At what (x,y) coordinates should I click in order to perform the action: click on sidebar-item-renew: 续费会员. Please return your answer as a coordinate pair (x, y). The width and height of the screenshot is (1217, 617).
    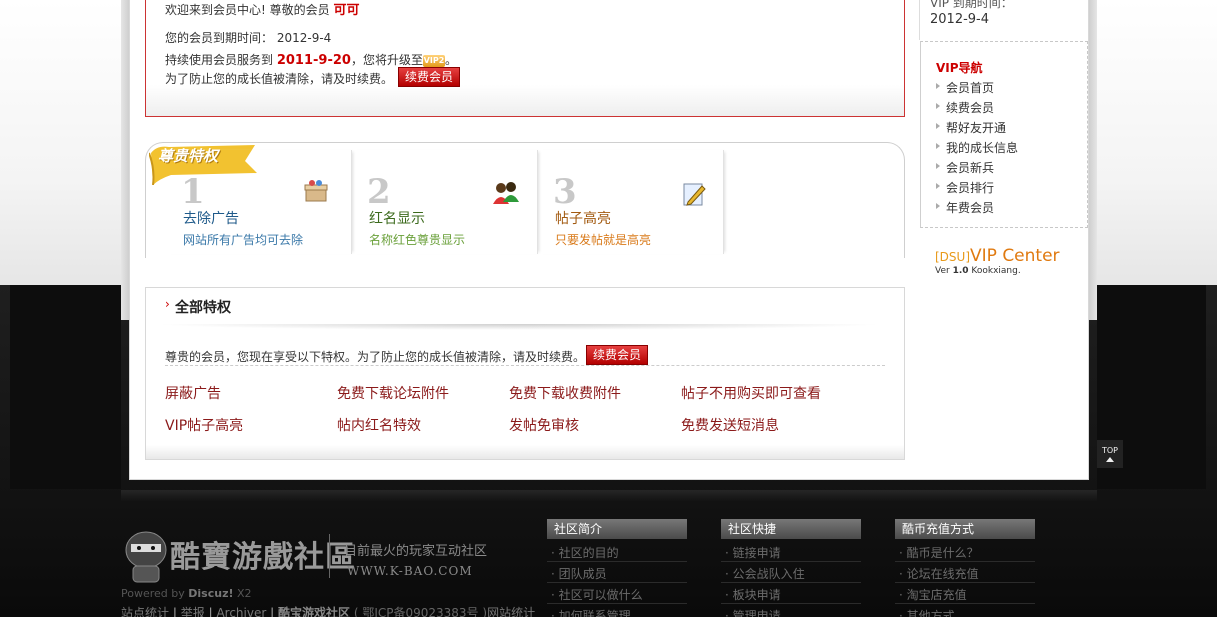
    Looking at the image, I should click on (970, 107).